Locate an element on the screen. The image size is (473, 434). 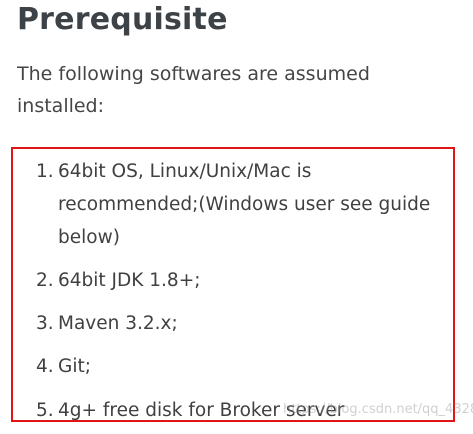
list-item-text: Maven 3.2.x; is located at coordinates (118, 323).